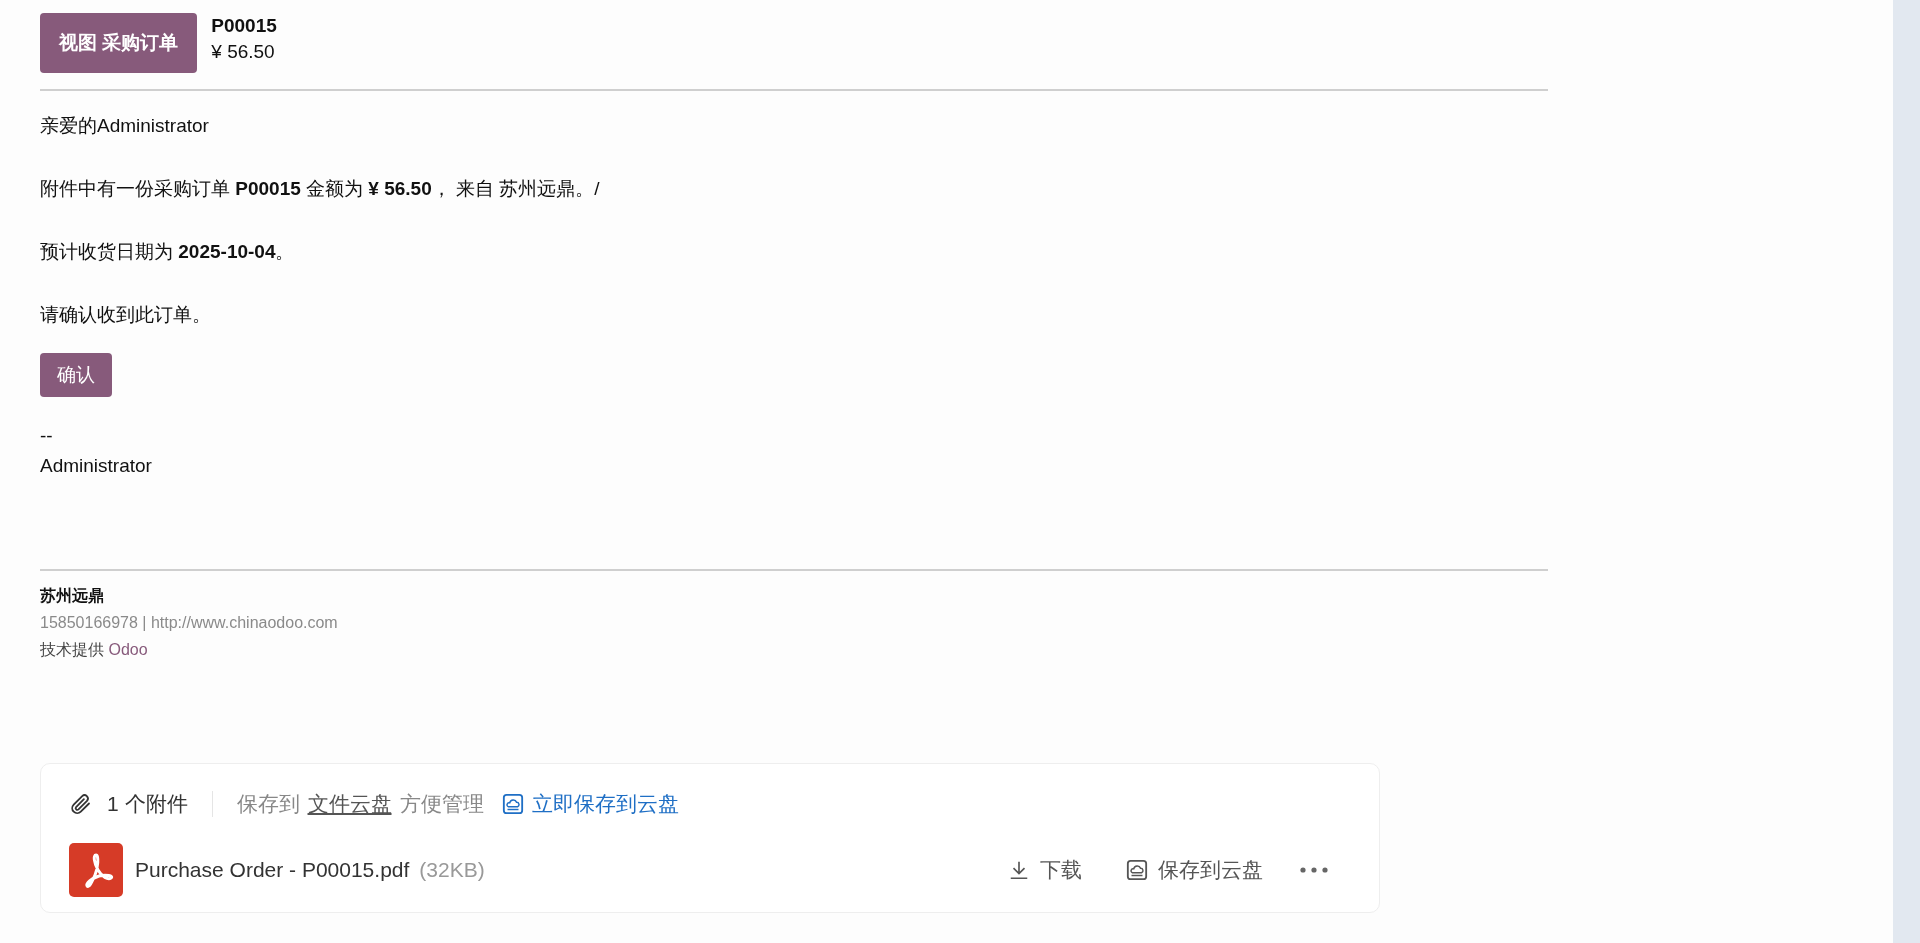 Image resolution: width=1920 pixels, height=943 pixels. What do you see at coordinates (272, 870) in the screenshot?
I see `file-name: Purchase Order - P00015.pdf` at bounding box center [272, 870].